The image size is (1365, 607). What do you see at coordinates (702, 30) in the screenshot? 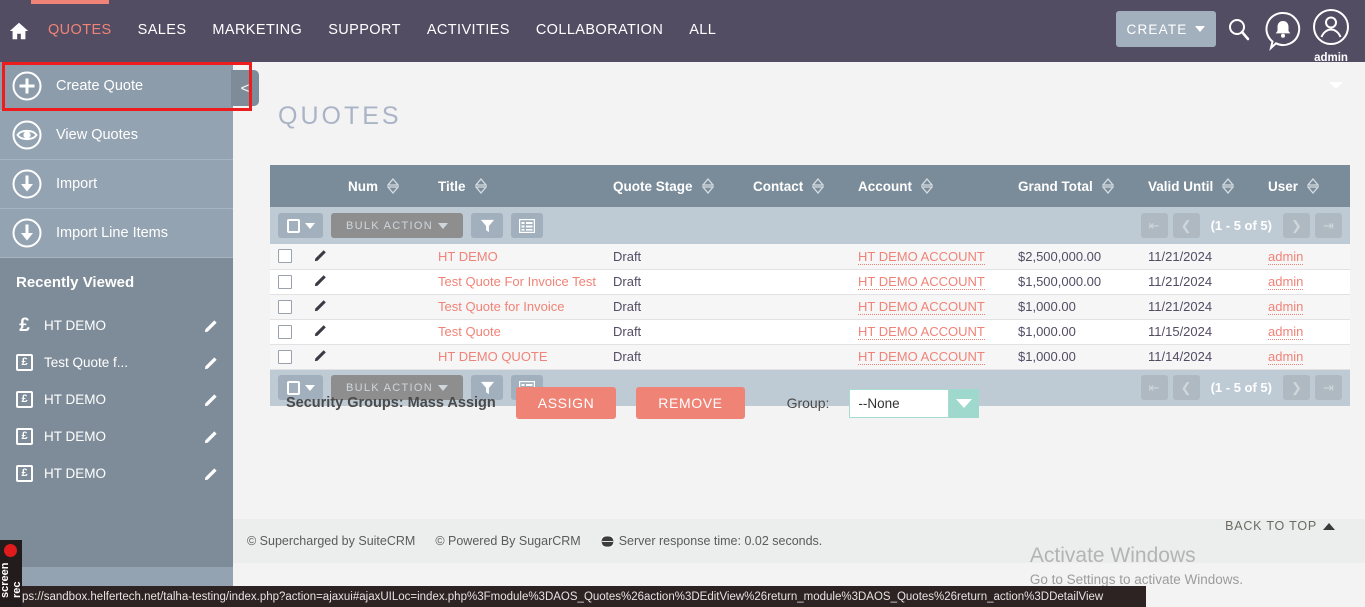
I see `nav-item-all: ALL` at bounding box center [702, 30].